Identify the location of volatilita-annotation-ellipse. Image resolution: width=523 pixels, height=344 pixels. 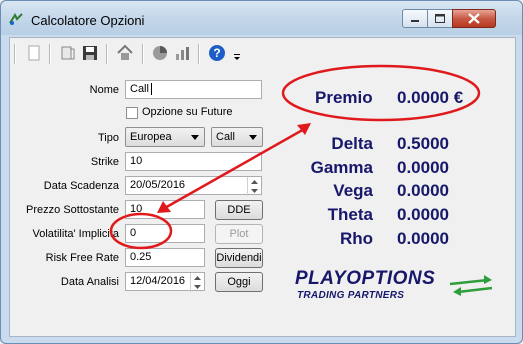
(141, 231).